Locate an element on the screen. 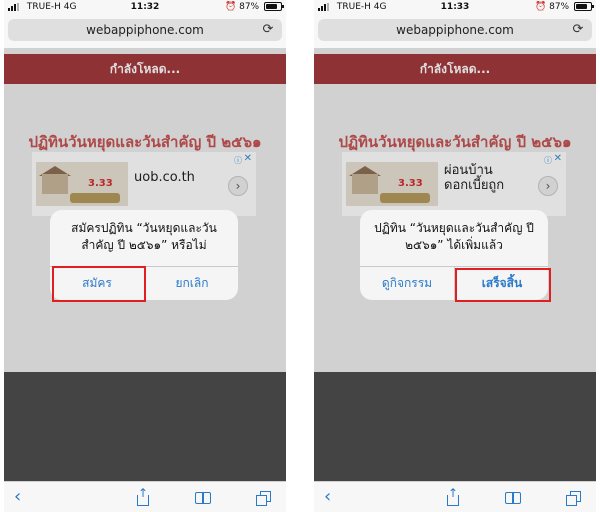  cancel-button: ยกเลิก is located at coordinates (191, 283).